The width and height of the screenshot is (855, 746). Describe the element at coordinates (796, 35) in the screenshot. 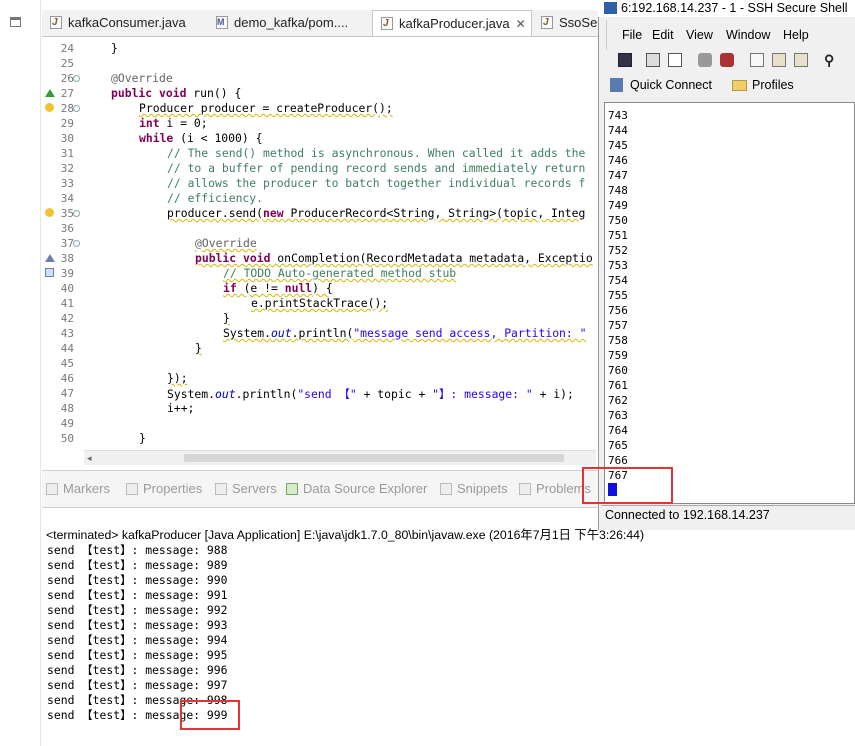

I see `menu-help: Help` at that location.